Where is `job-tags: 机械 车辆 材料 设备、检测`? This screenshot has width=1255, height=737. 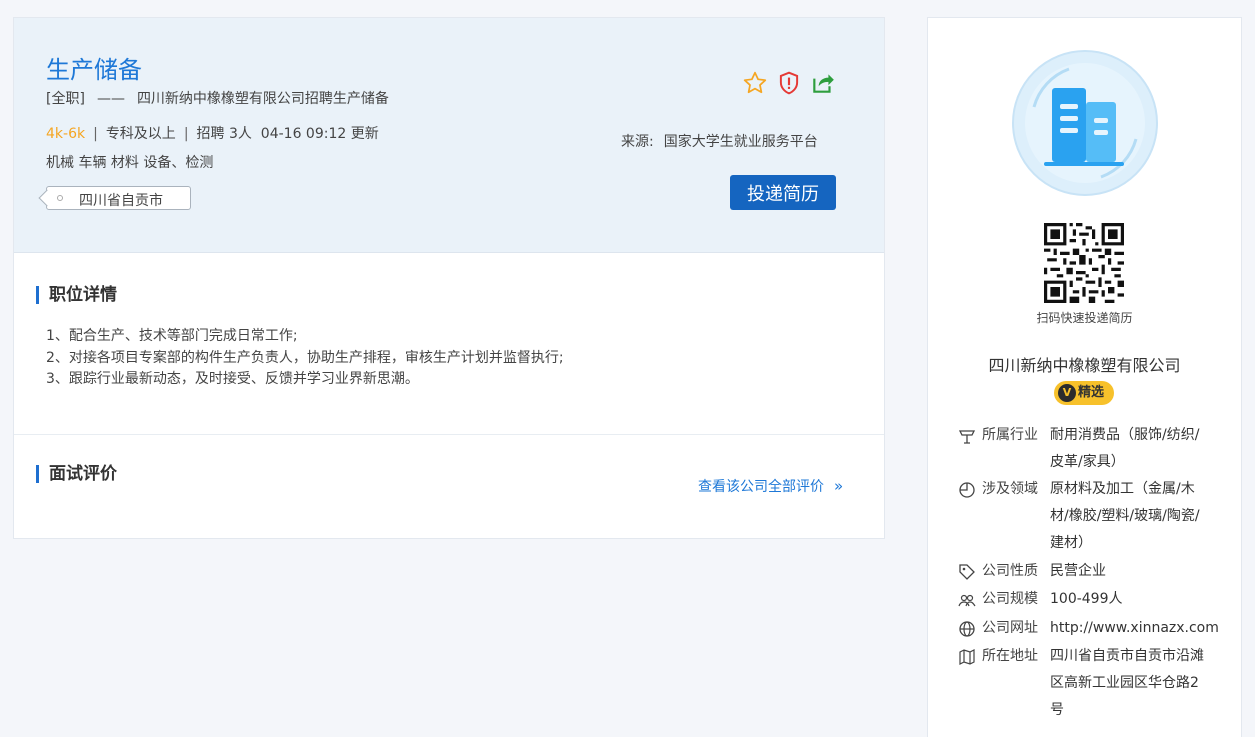
job-tags: 机械 车辆 材料 设备、检测 is located at coordinates (130, 163).